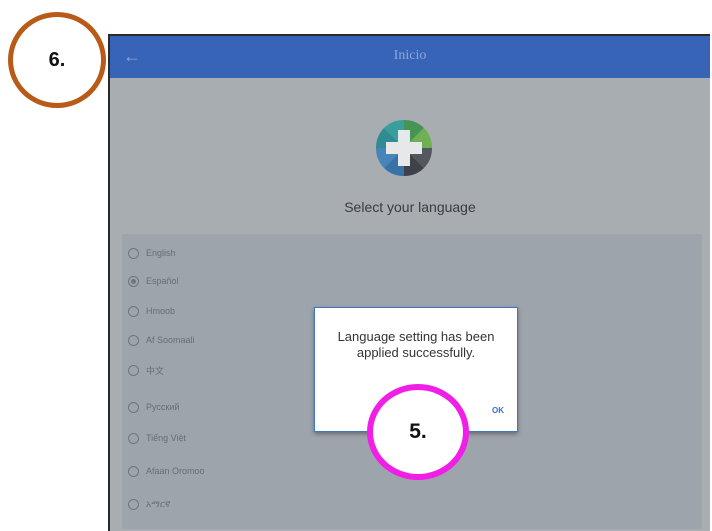 The height and width of the screenshot is (531, 712). Describe the element at coordinates (498, 410) in the screenshot. I see `ok-button: OK` at that location.